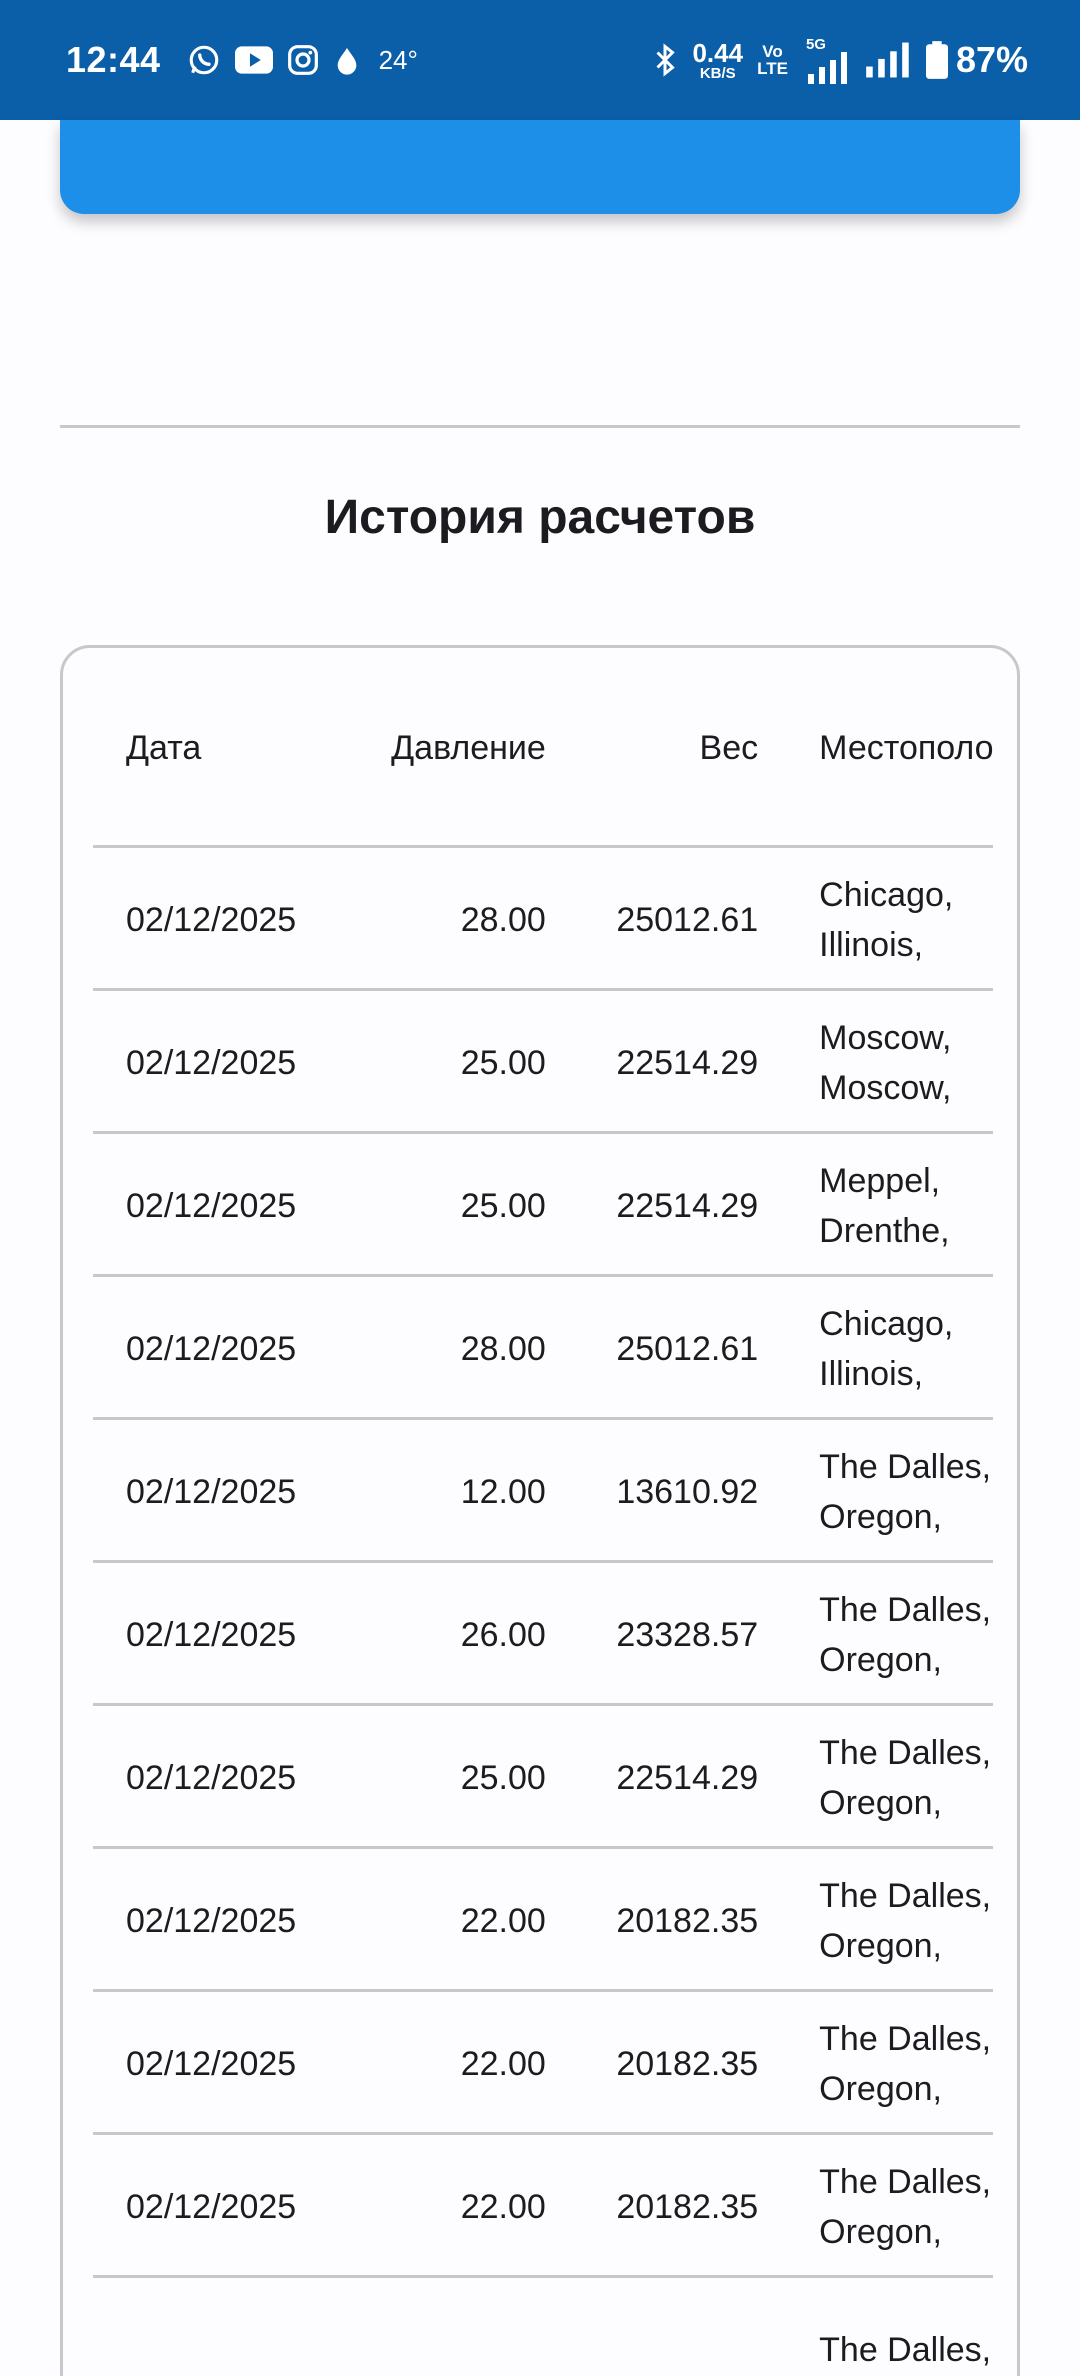 This screenshot has width=1080, height=2376. What do you see at coordinates (936, 60) in the screenshot?
I see `battery-icon` at bounding box center [936, 60].